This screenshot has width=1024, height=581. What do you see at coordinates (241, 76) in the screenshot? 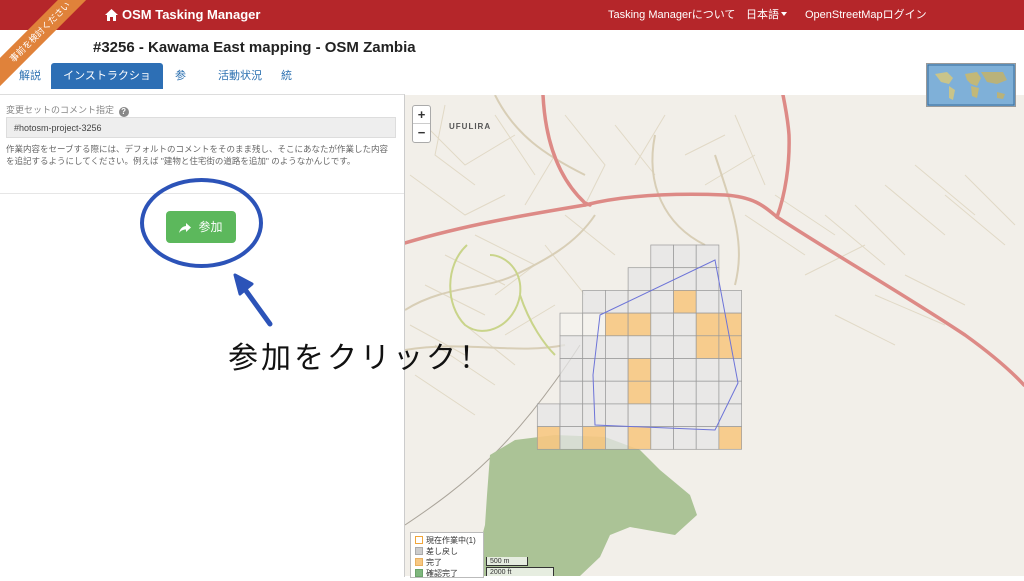
I see `tab-activity: 活動状況` at bounding box center [241, 76].